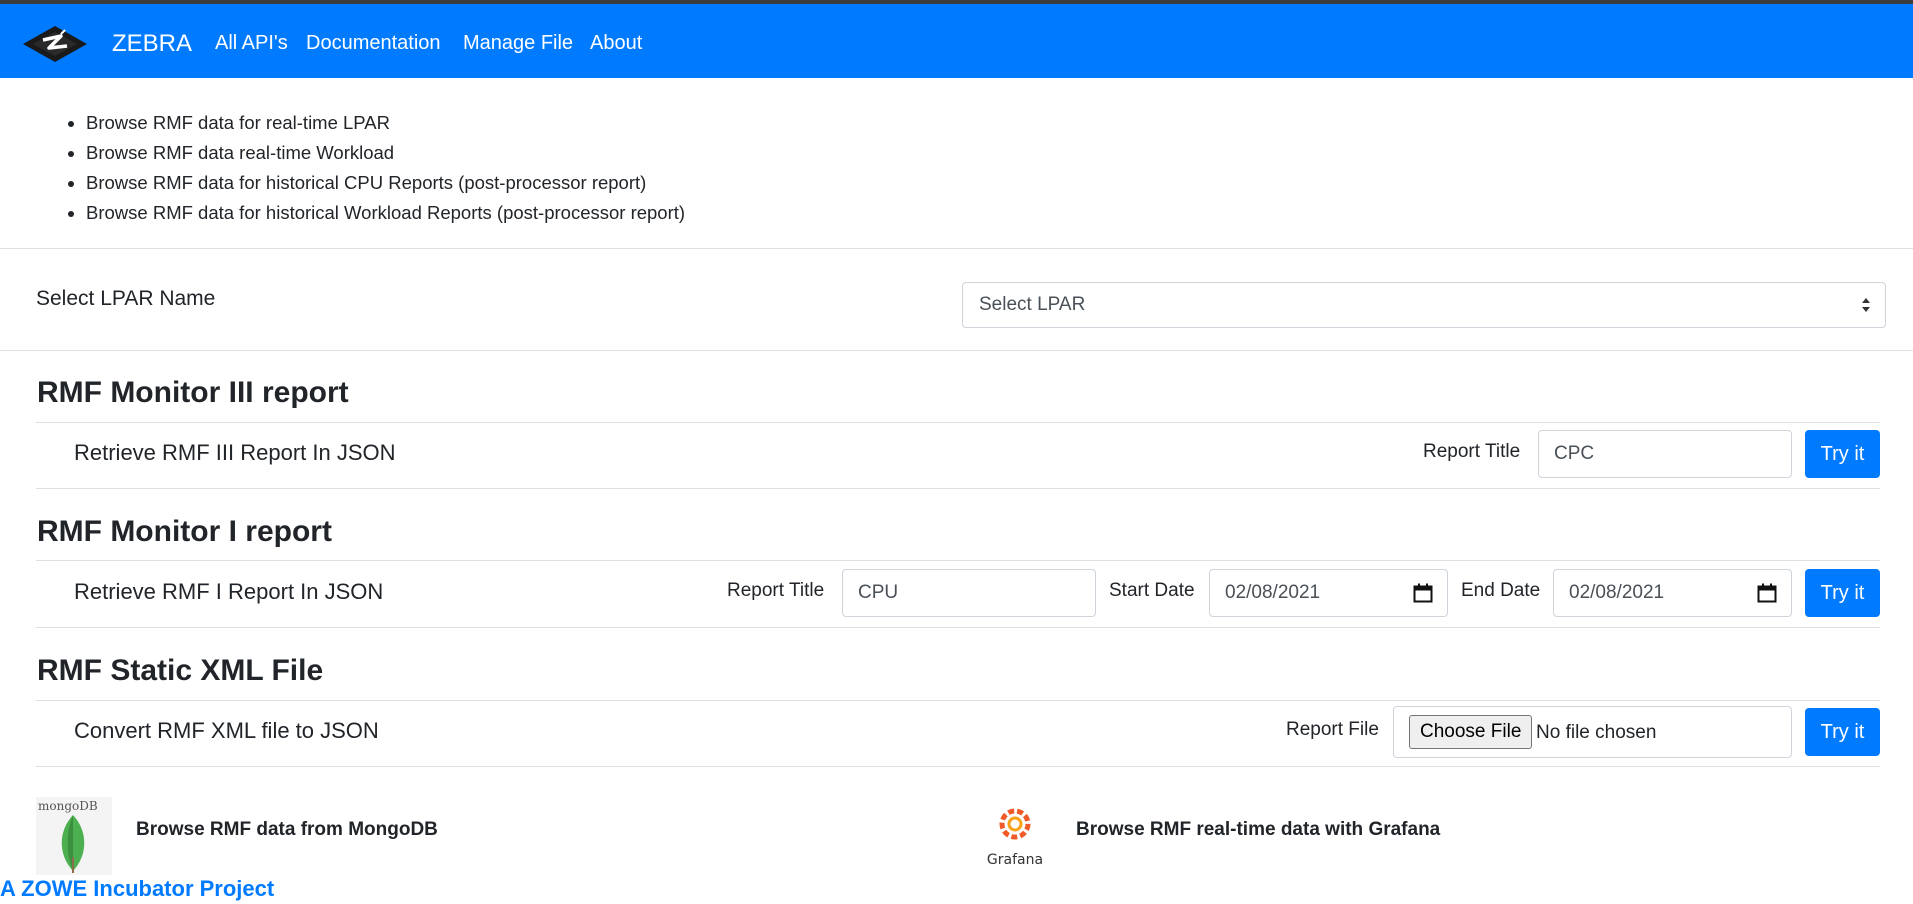  I want to click on lpar-select-value: Select LPAR, so click(1032, 304).